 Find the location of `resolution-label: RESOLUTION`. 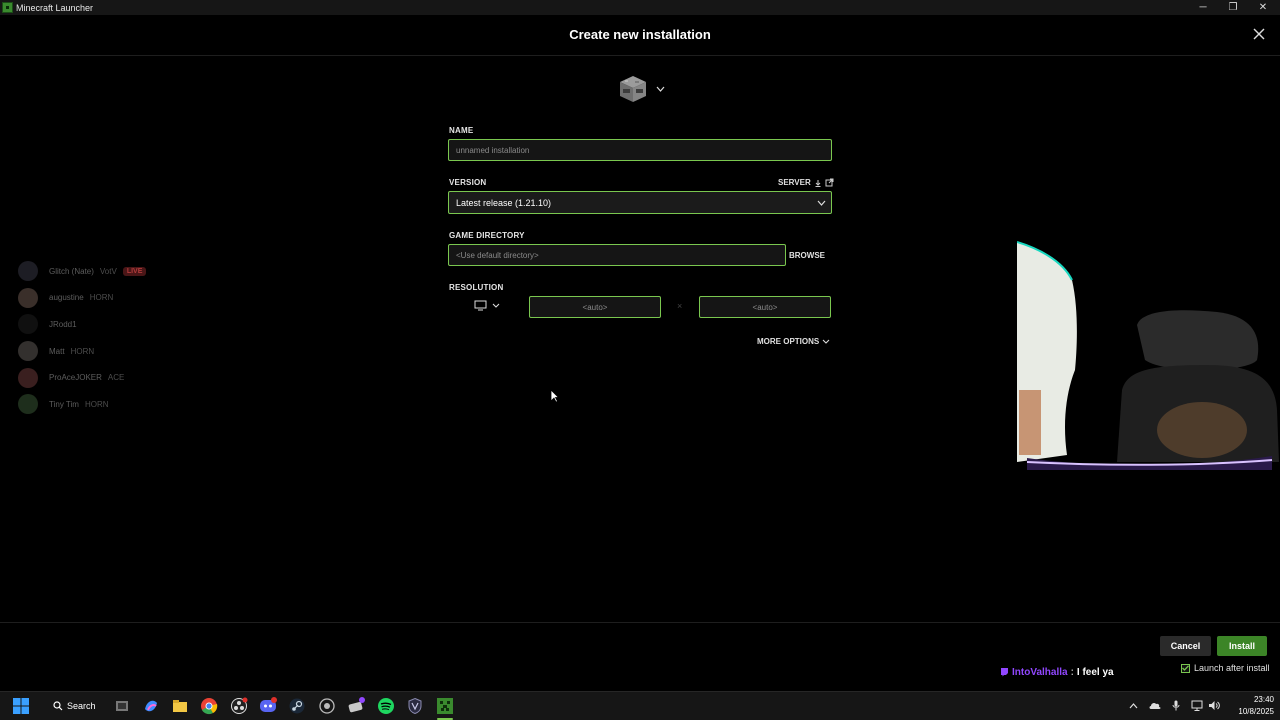

resolution-label: RESOLUTION is located at coordinates (476, 287).